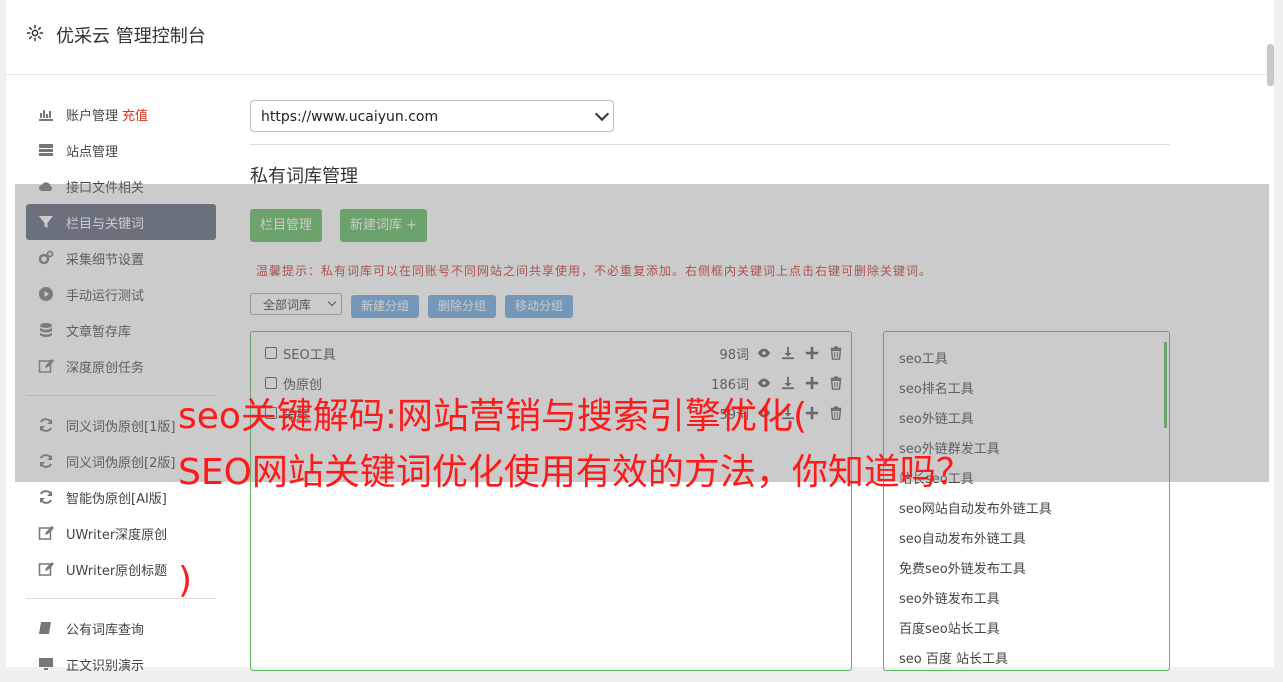 This screenshot has height=682, width=1283. I want to click on headline-line-2: SEO网站关键词优化使用有效的方法，你知道吗？, so click(575, 472).